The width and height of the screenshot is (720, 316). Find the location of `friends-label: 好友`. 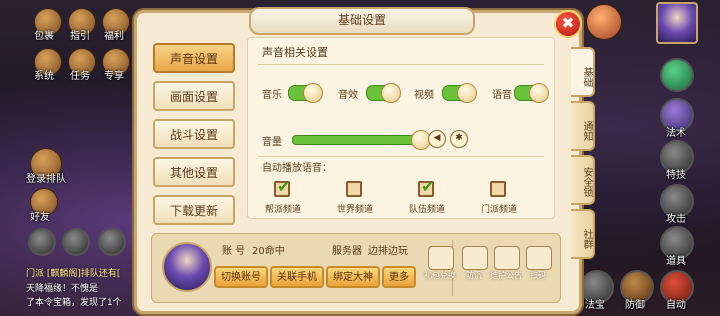

friends-label: 好友 is located at coordinates (40, 217).